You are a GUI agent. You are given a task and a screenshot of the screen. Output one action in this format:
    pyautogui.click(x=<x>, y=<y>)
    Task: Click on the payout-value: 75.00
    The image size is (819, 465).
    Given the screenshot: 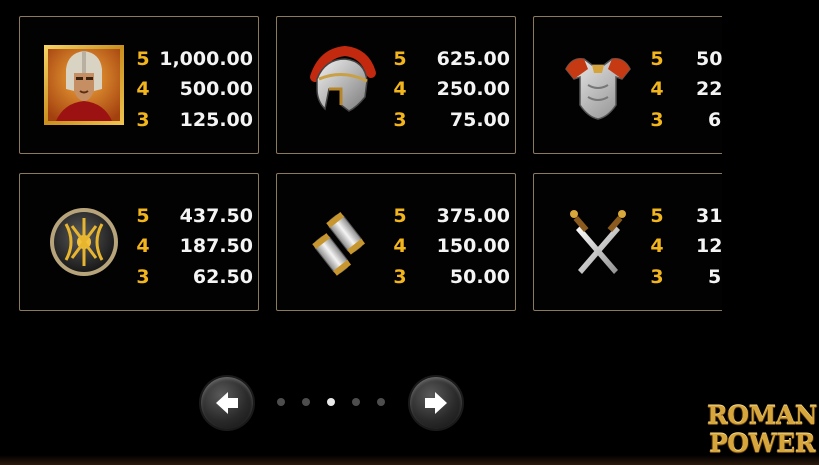 What is the action you would take?
    pyautogui.click(x=479, y=120)
    